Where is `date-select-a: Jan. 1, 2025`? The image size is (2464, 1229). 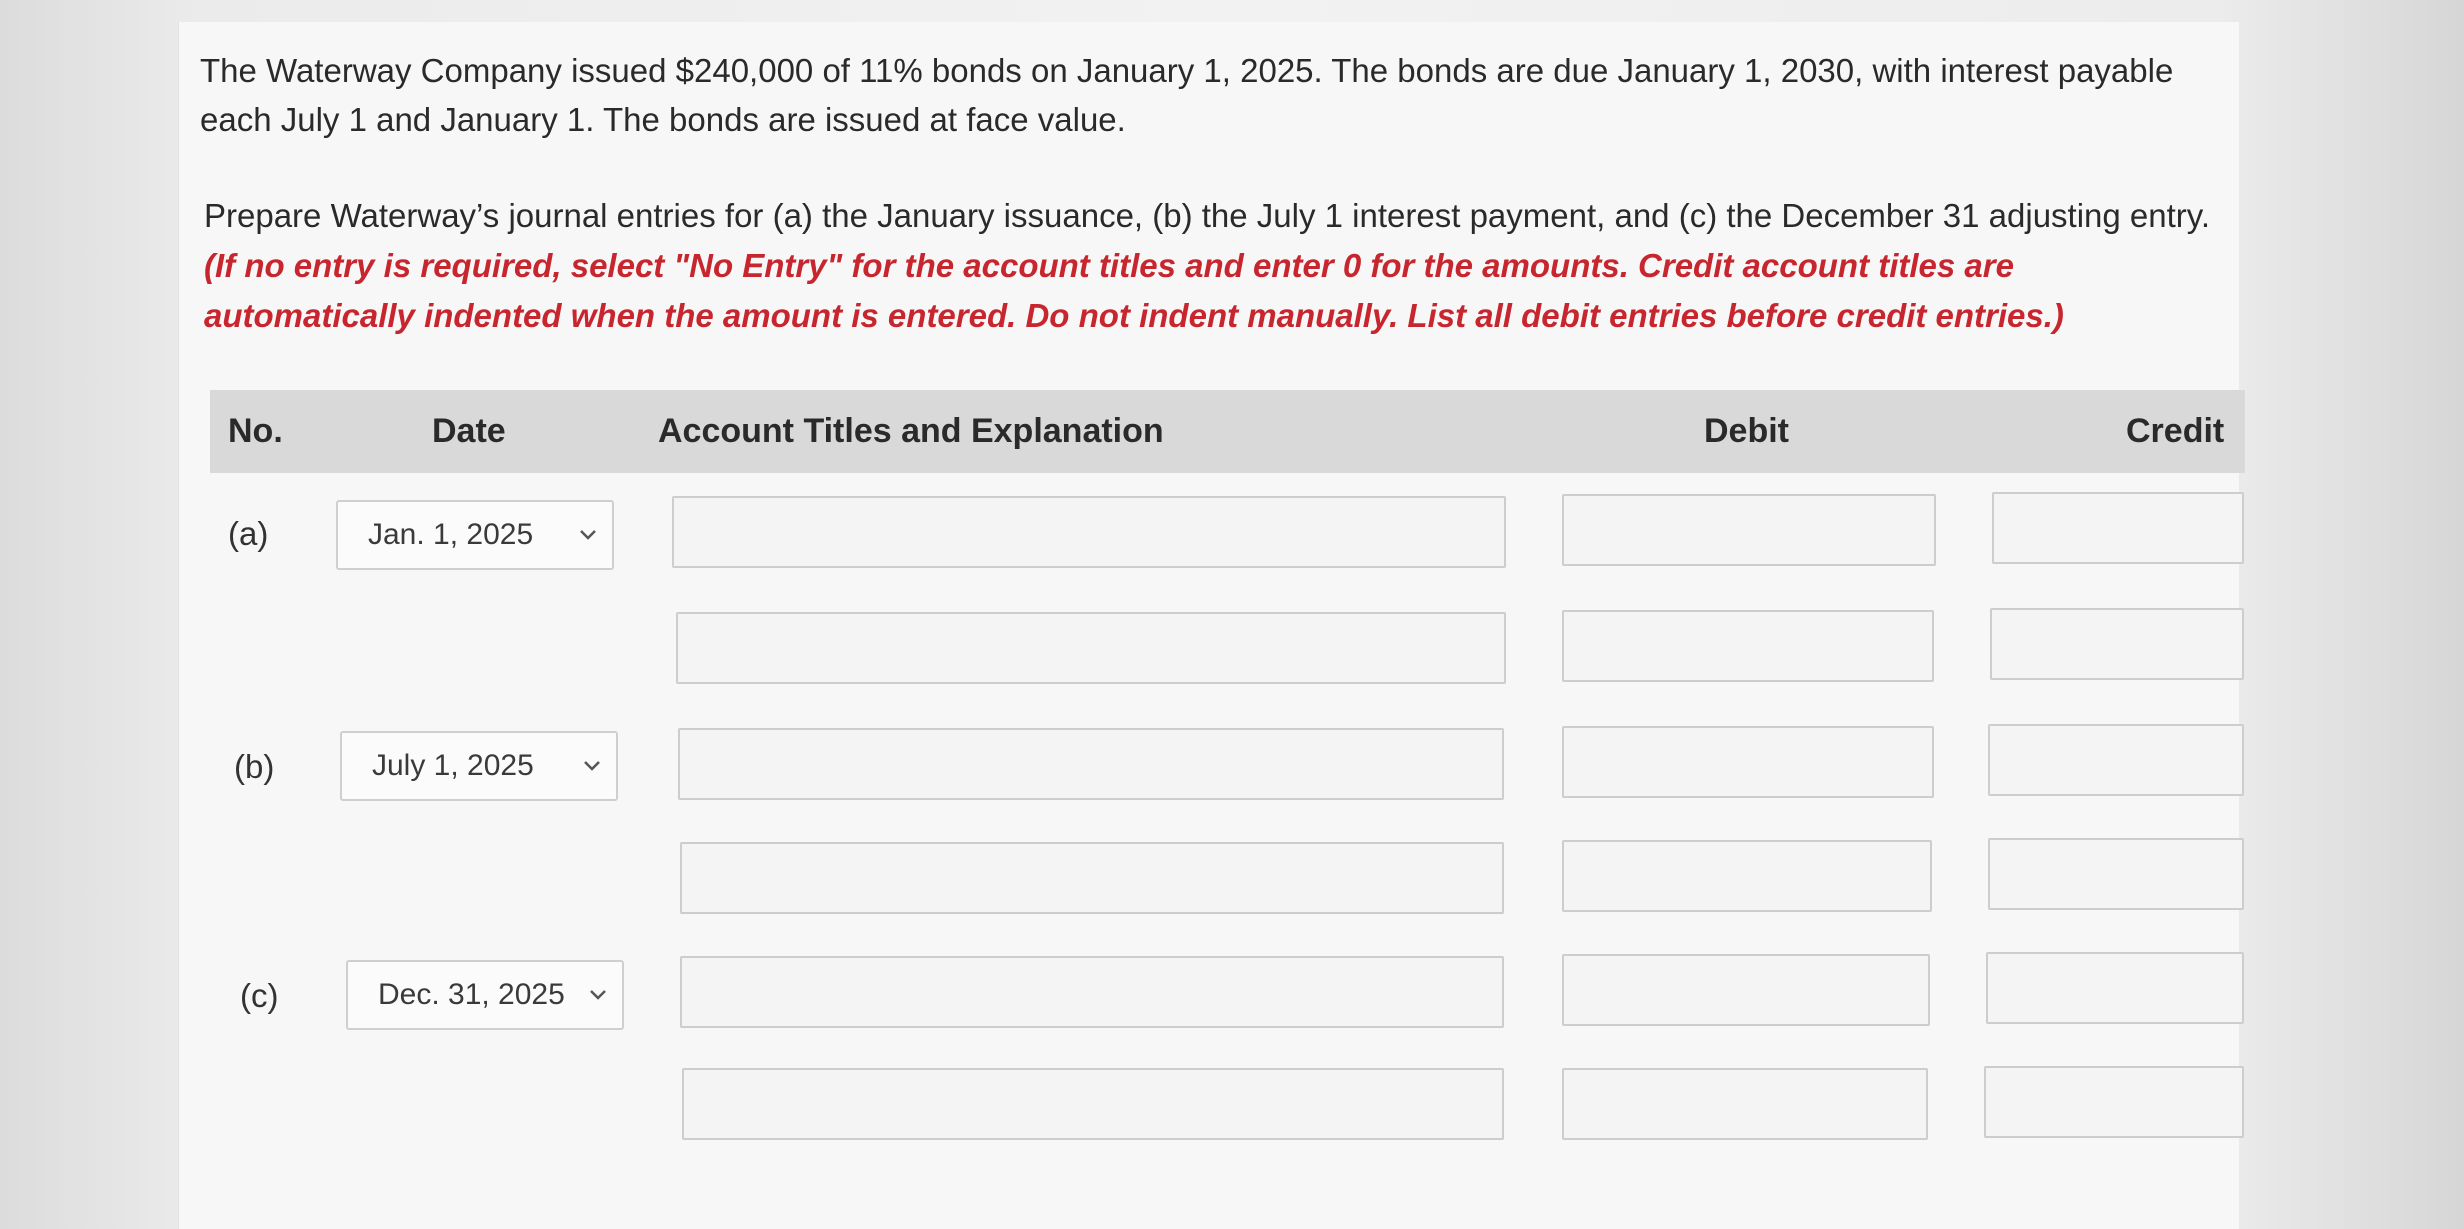 date-select-a: Jan. 1, 2025 is located at coordinates (475, 535).